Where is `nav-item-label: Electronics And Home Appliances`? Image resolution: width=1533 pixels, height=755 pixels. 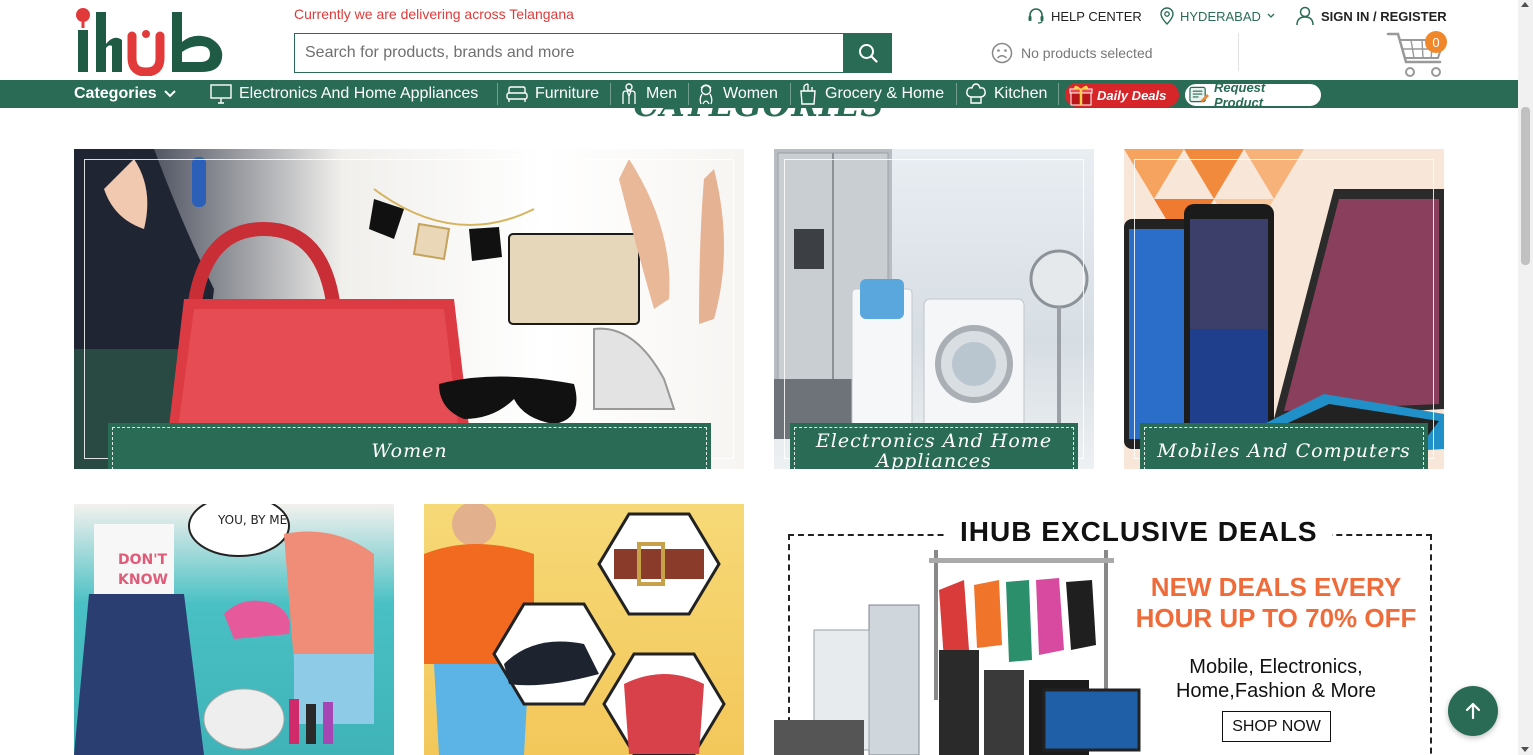 nav-item-label: Electronics And Home Appliances is located at coordinates (359, 93).